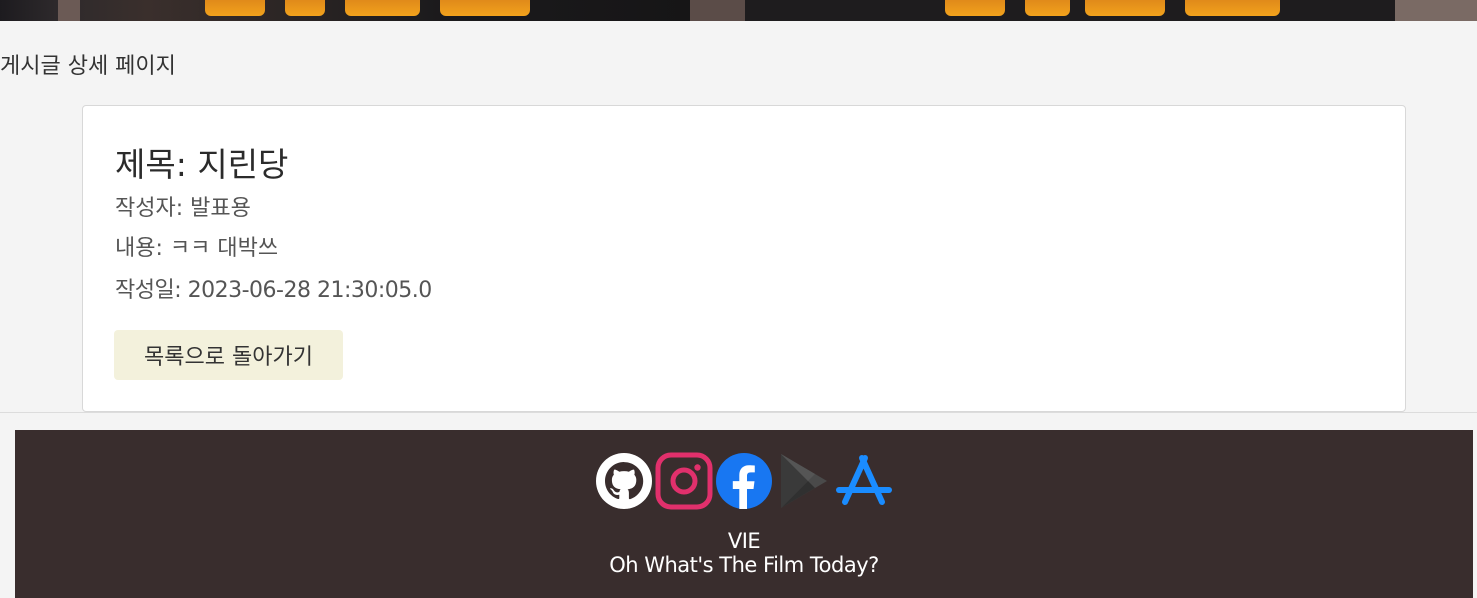 The width and height of the screenshot is (1477, 598). What do you see at coordinates (202, 164) in the screenshot?
I see `post-title: 제목: 지린당` at bounding box center [202, 164].